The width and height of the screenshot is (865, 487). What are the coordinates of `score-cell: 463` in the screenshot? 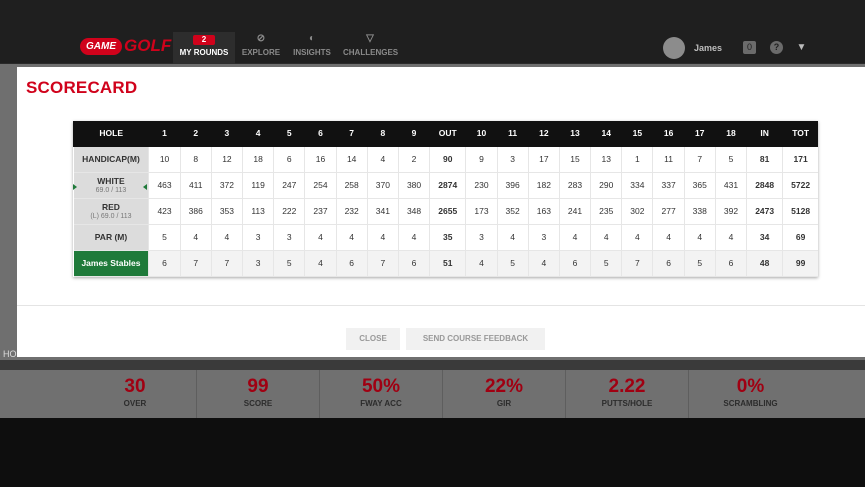 It's located at (164, 185).